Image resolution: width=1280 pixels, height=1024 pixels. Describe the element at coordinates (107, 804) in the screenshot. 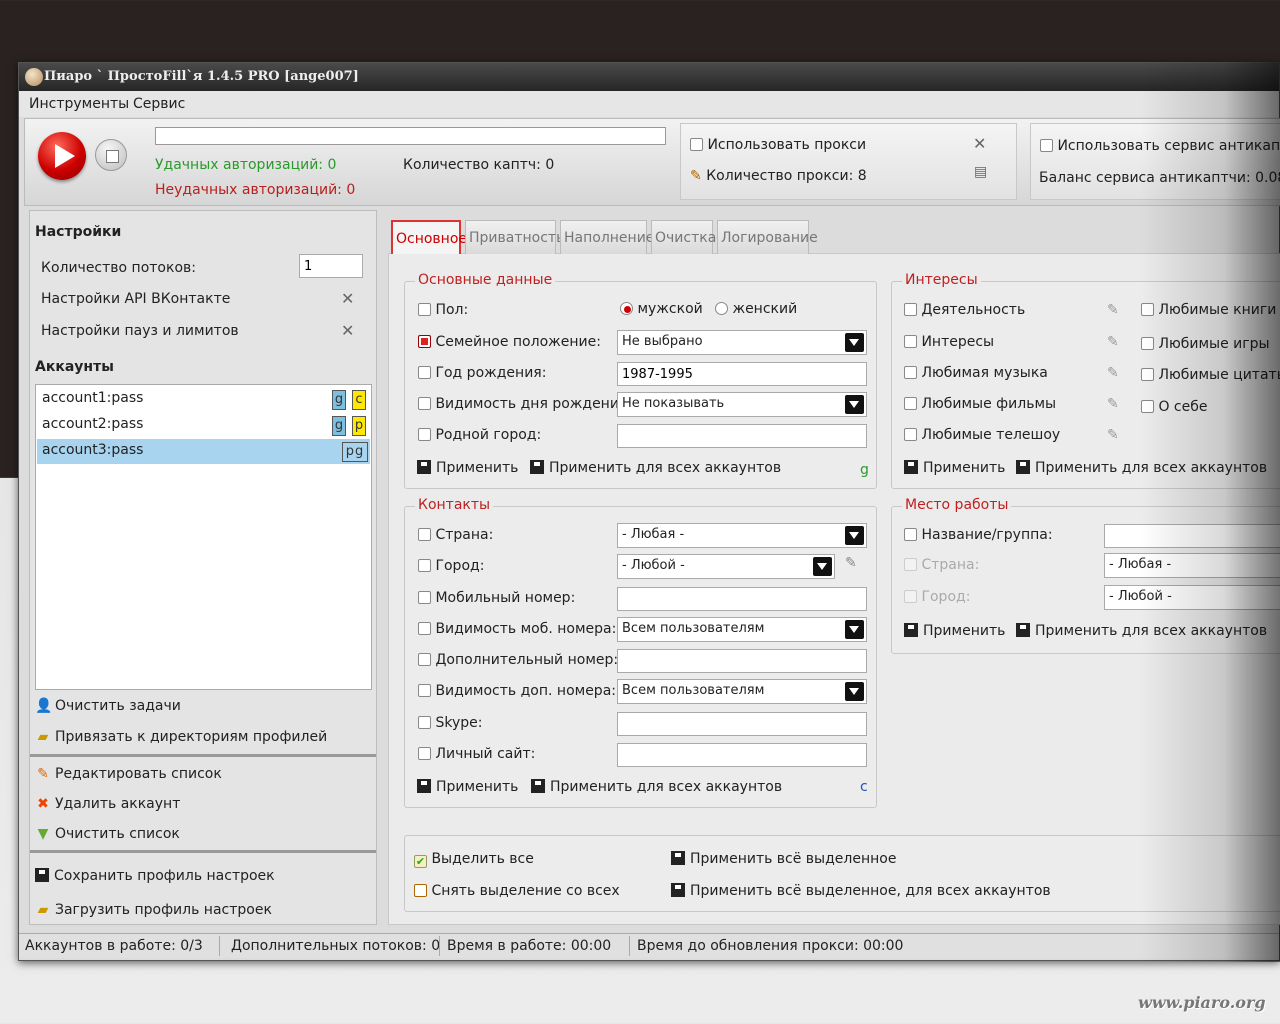

I see `delete-account-button: ✖ Удалить аккаунт` at that location.